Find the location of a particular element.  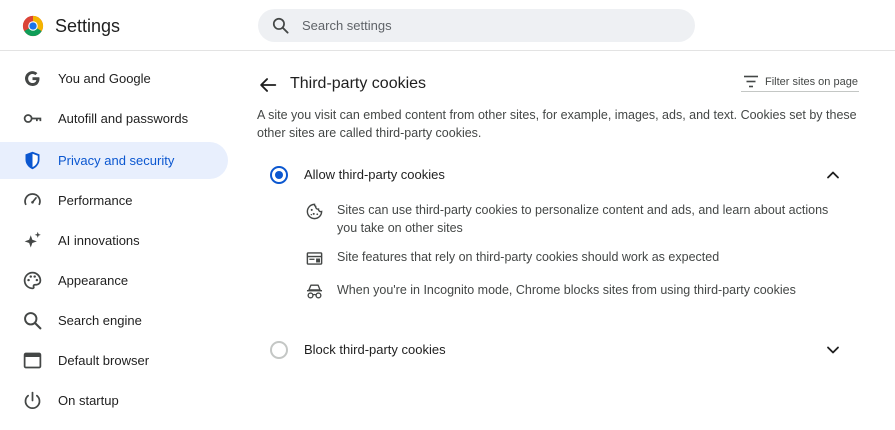

sidebar-item-on-startup: On startup is located at coordinates (114, 400).